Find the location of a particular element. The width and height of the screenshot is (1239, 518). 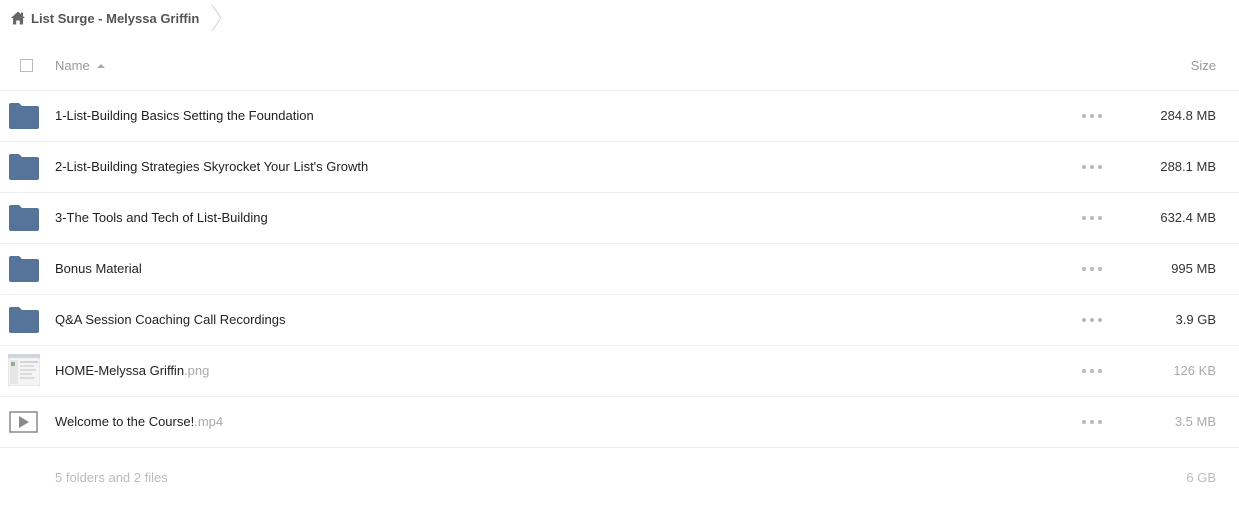

file-name: Welcome to the Course!.mp4 is located at coordinates (139, 421).